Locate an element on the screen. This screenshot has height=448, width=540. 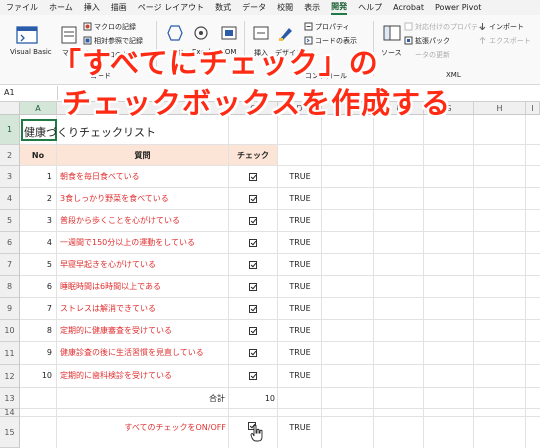
record-macro-icon is located at coordinates (87, 26).